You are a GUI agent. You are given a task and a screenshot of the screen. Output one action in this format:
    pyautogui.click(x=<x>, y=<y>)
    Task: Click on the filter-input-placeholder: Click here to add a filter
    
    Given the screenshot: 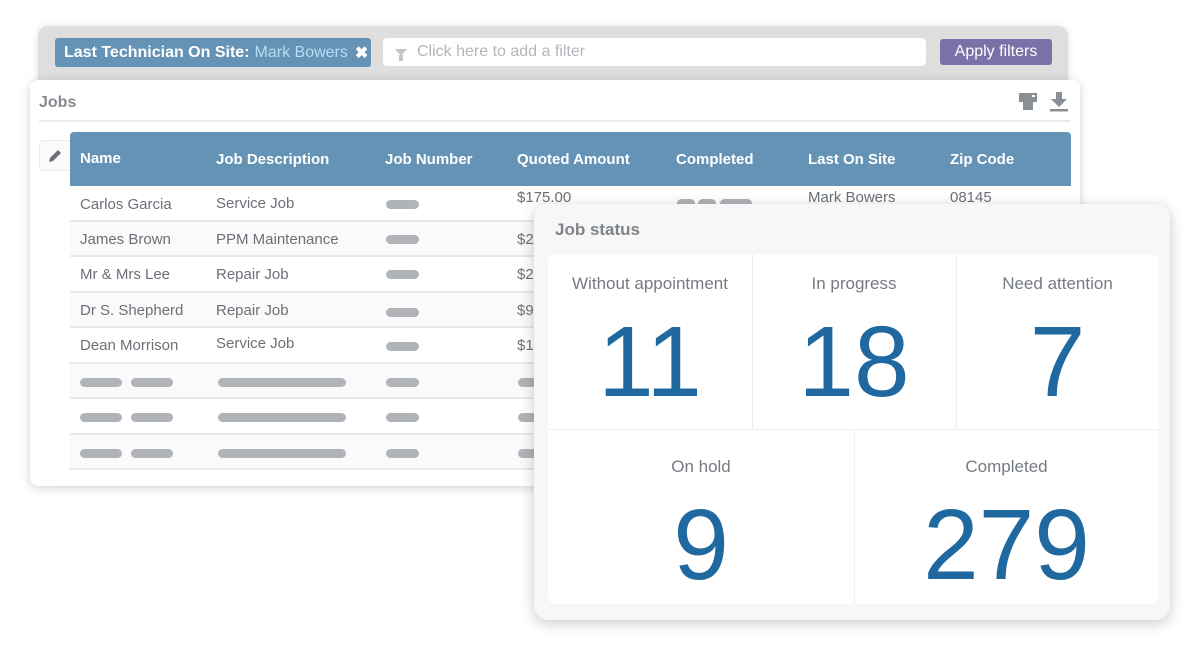 What is the action you would take?
    pyautogui.click(x=501, y=51)
    